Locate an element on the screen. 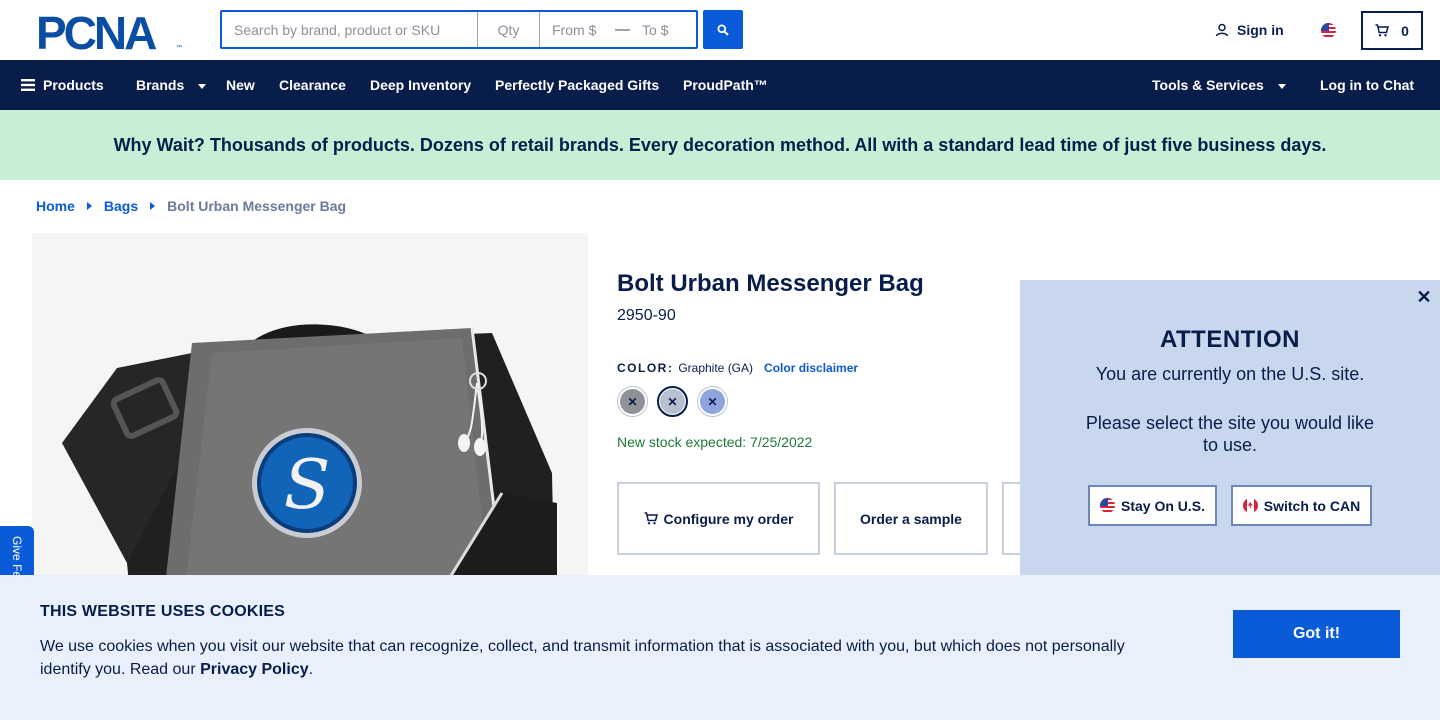 The width and height of the screenshot is (1440, 720). svg-text: S is located at coordinates (307, 485).